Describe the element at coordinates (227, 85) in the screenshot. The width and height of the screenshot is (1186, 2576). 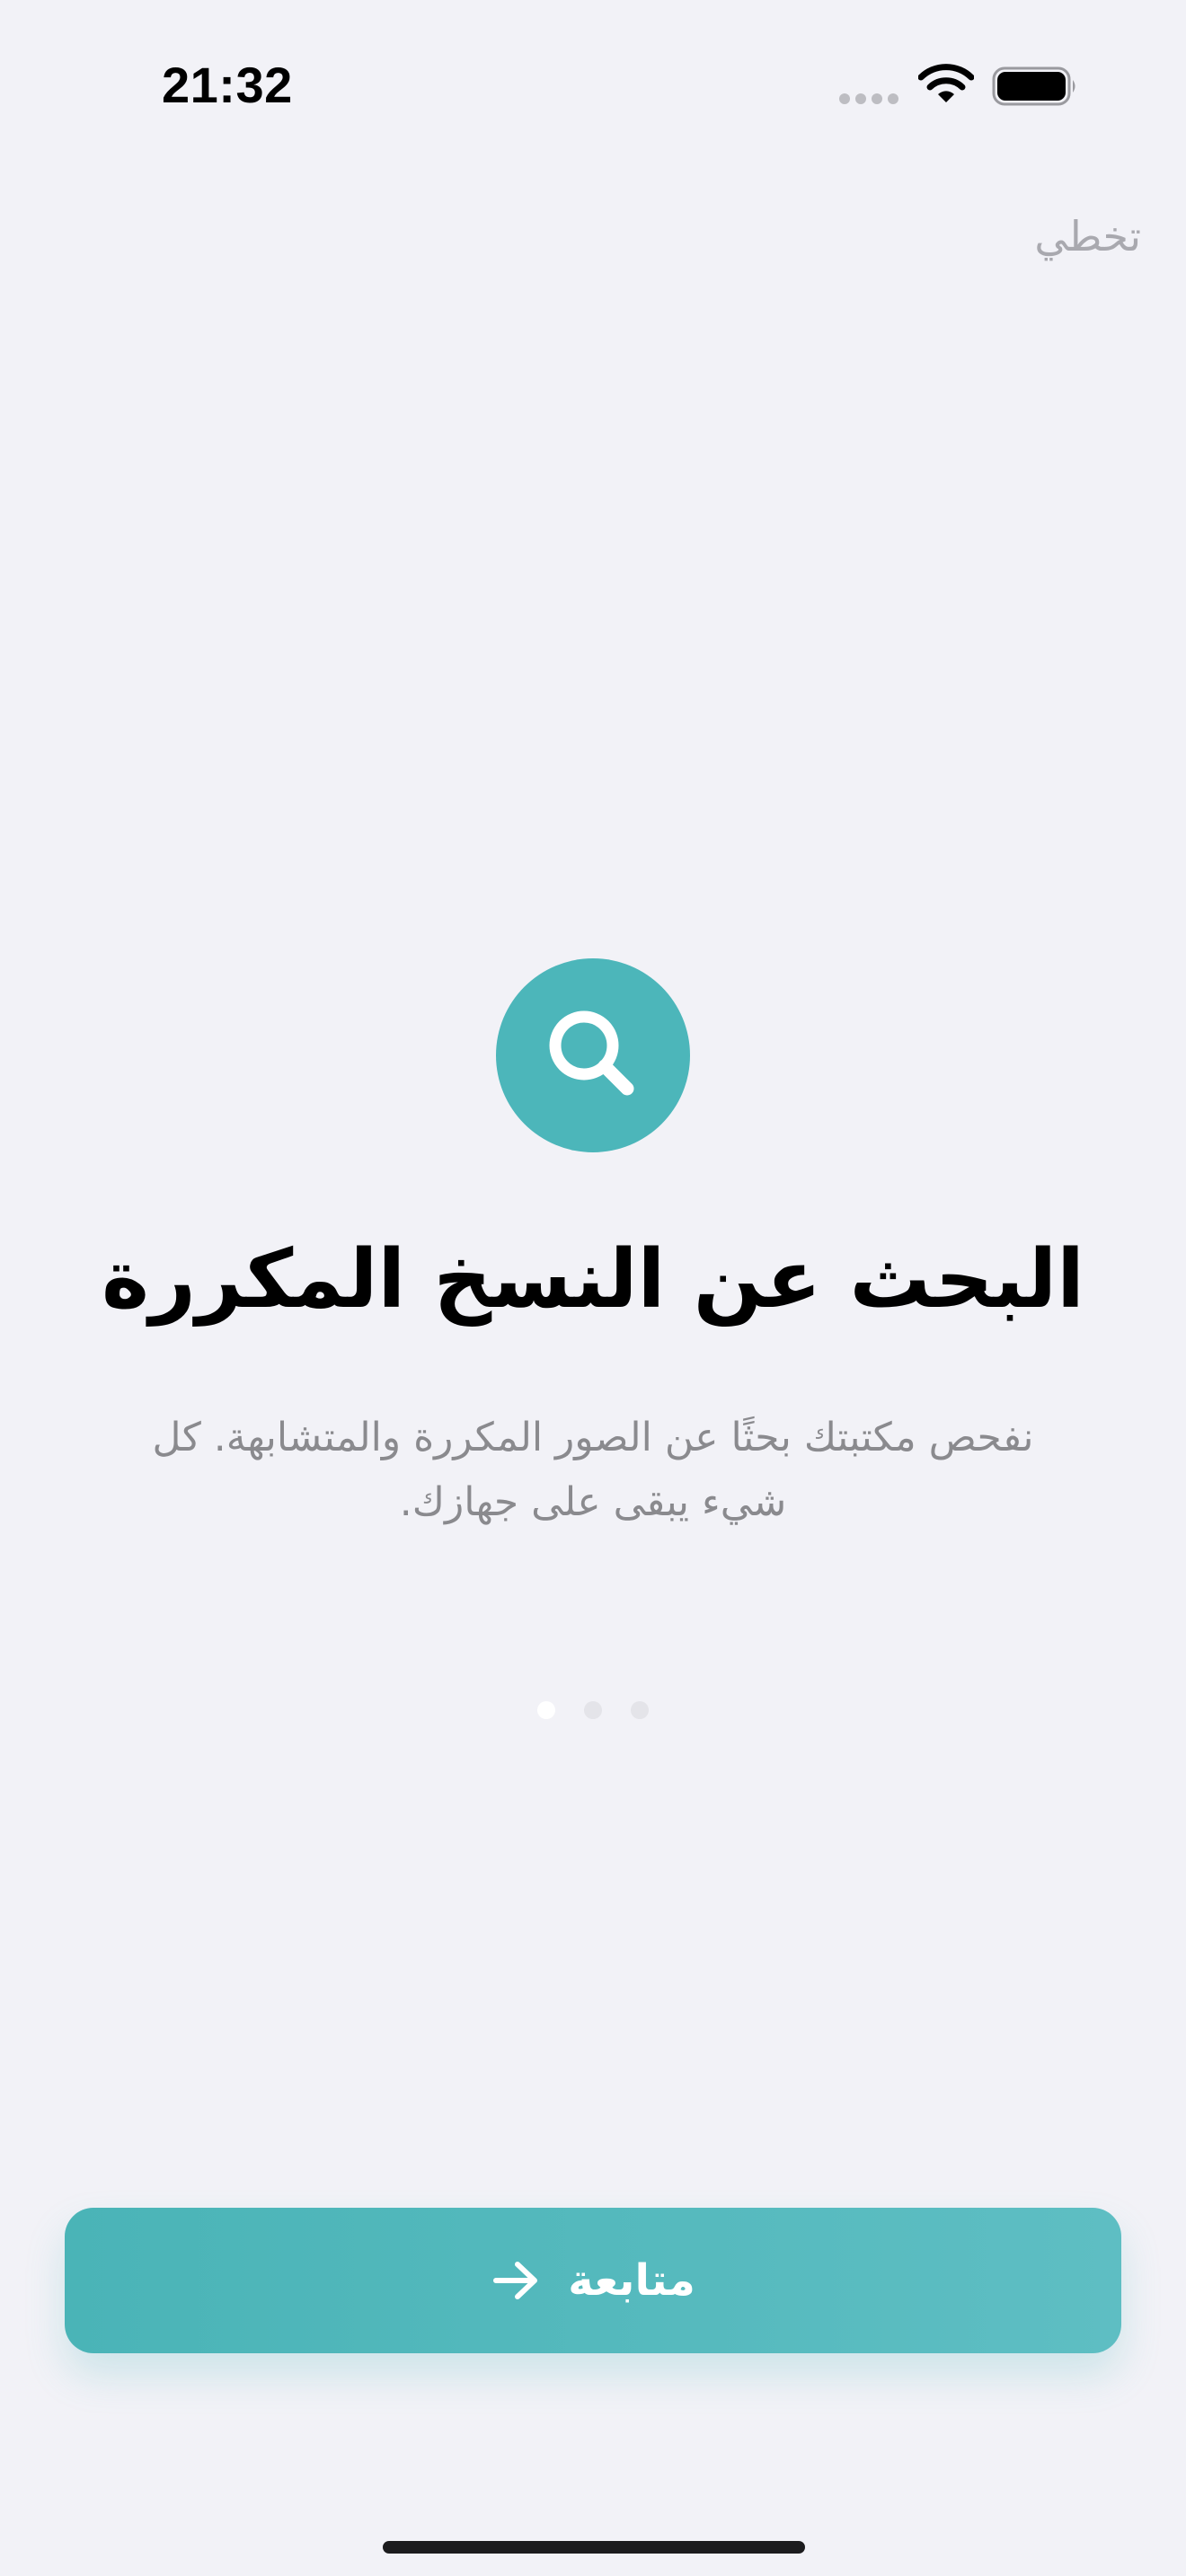
I see `status-time: 21:32` at that location.